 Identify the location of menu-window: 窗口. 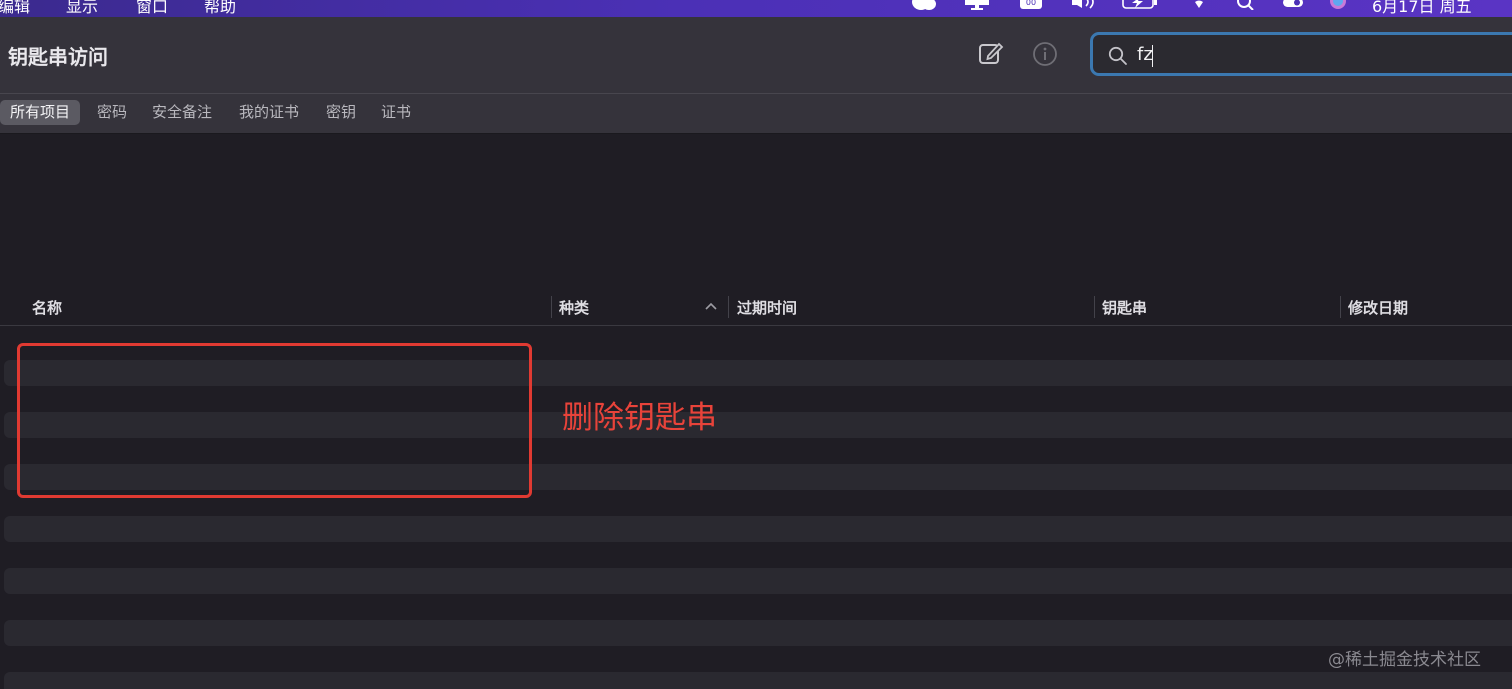
(152, 8).